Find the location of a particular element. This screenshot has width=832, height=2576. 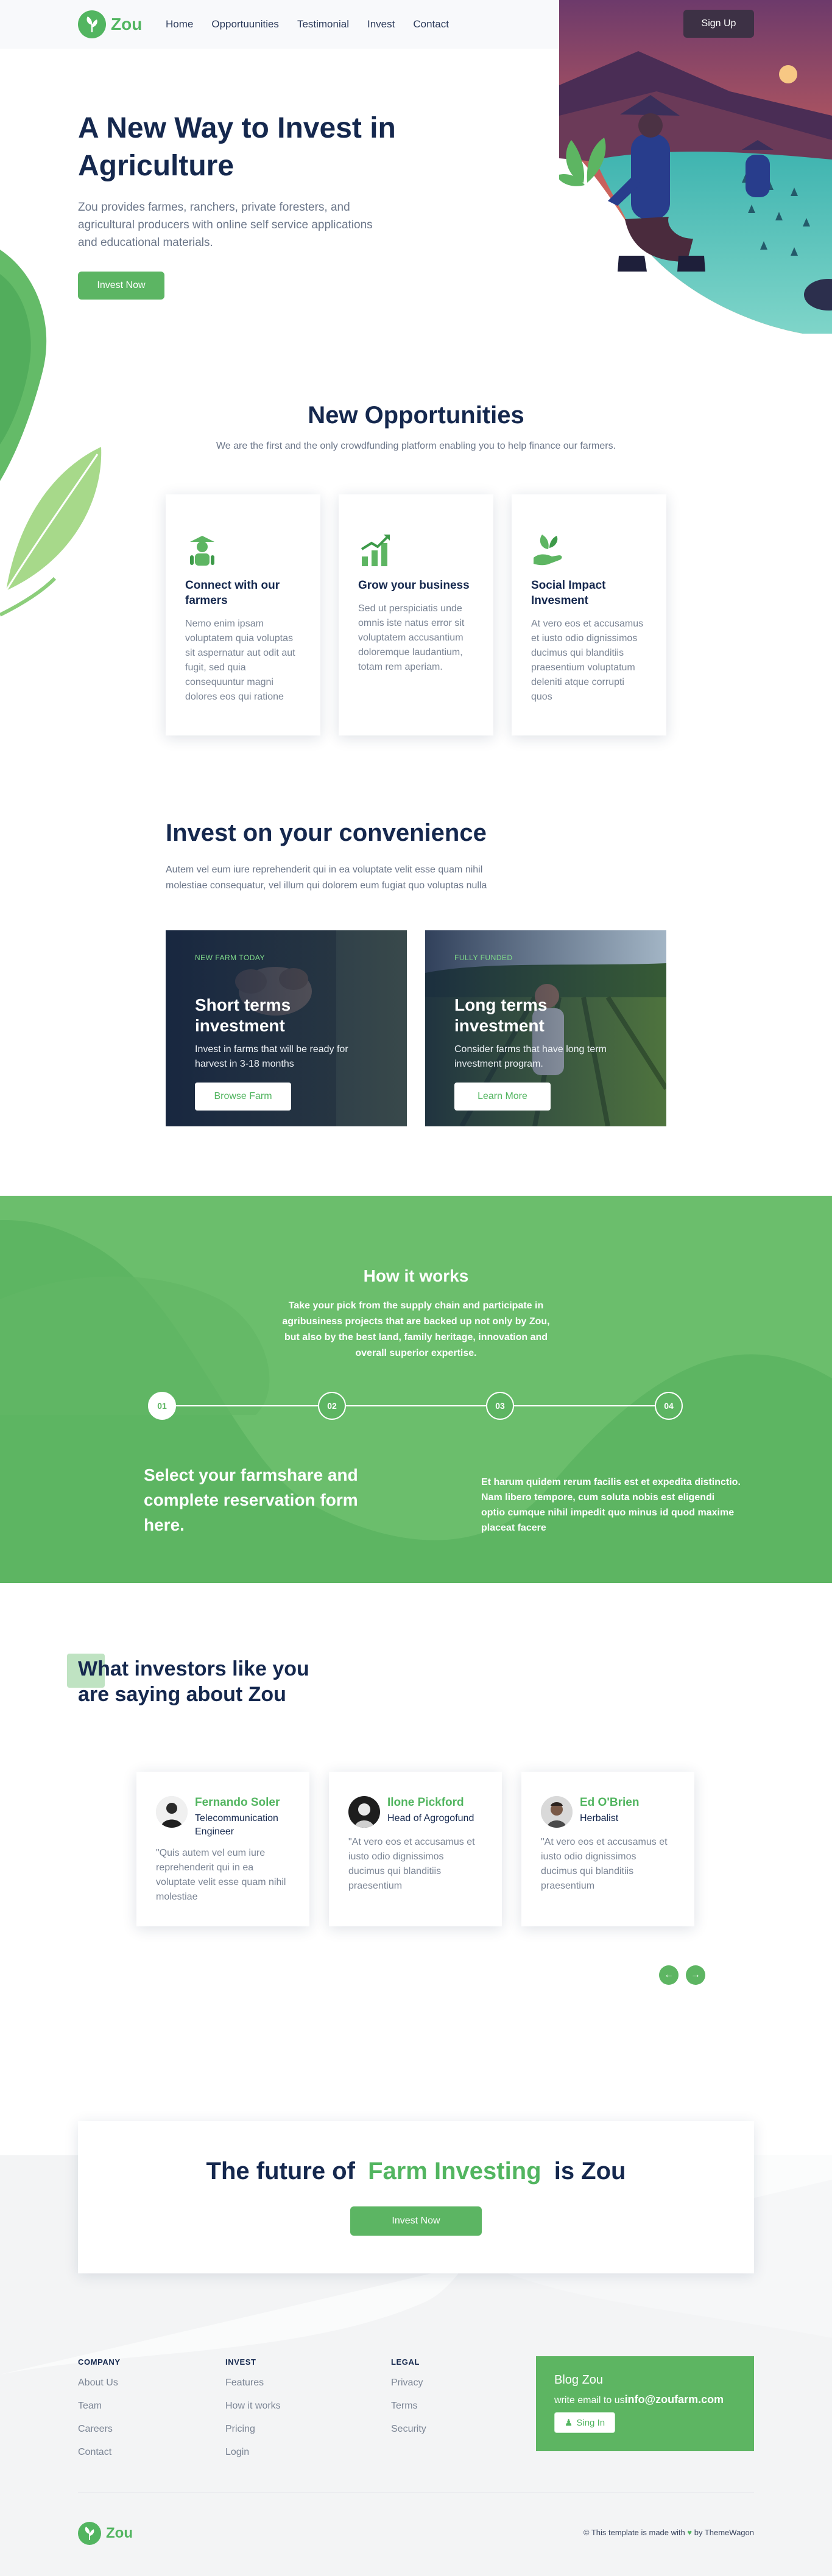

footer-column-legal: LEGAL Privacy Terms Security is located at coordinates (408, 2402).